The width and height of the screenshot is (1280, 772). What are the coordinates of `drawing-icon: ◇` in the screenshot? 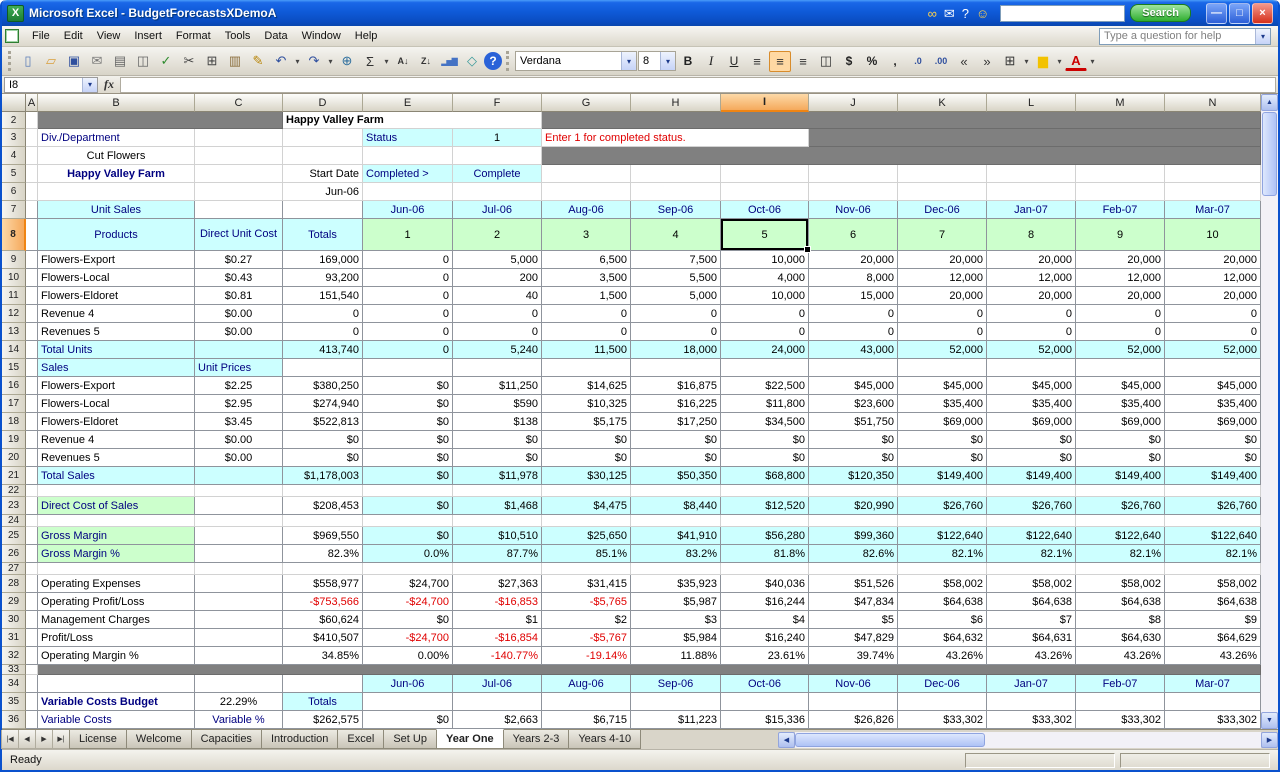 It's located at (472, 61).